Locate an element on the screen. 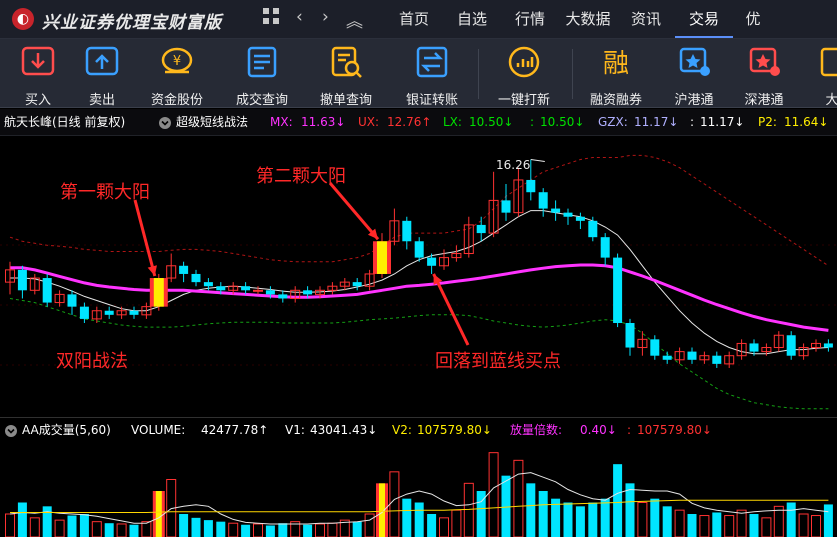 This screenshot has height=537, width=837. ux-label: UX: is located at coordinates (369, 122).